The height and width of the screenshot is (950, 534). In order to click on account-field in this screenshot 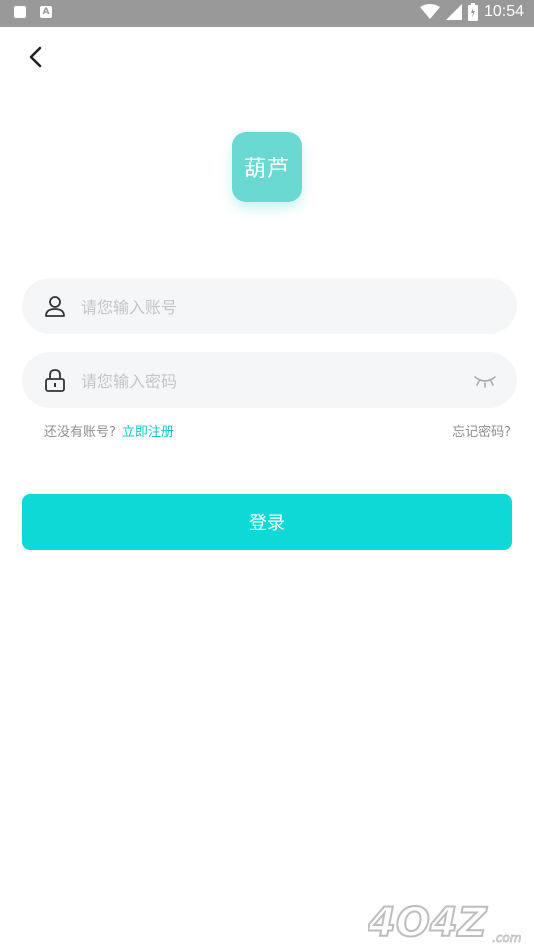, I will do `click(269, 307)`.